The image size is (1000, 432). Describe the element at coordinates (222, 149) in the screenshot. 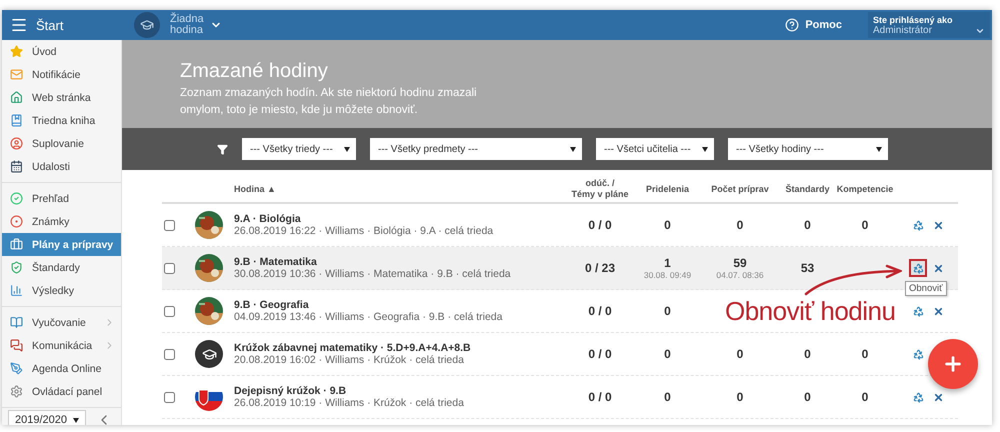

I see `filter-icon` at that location.